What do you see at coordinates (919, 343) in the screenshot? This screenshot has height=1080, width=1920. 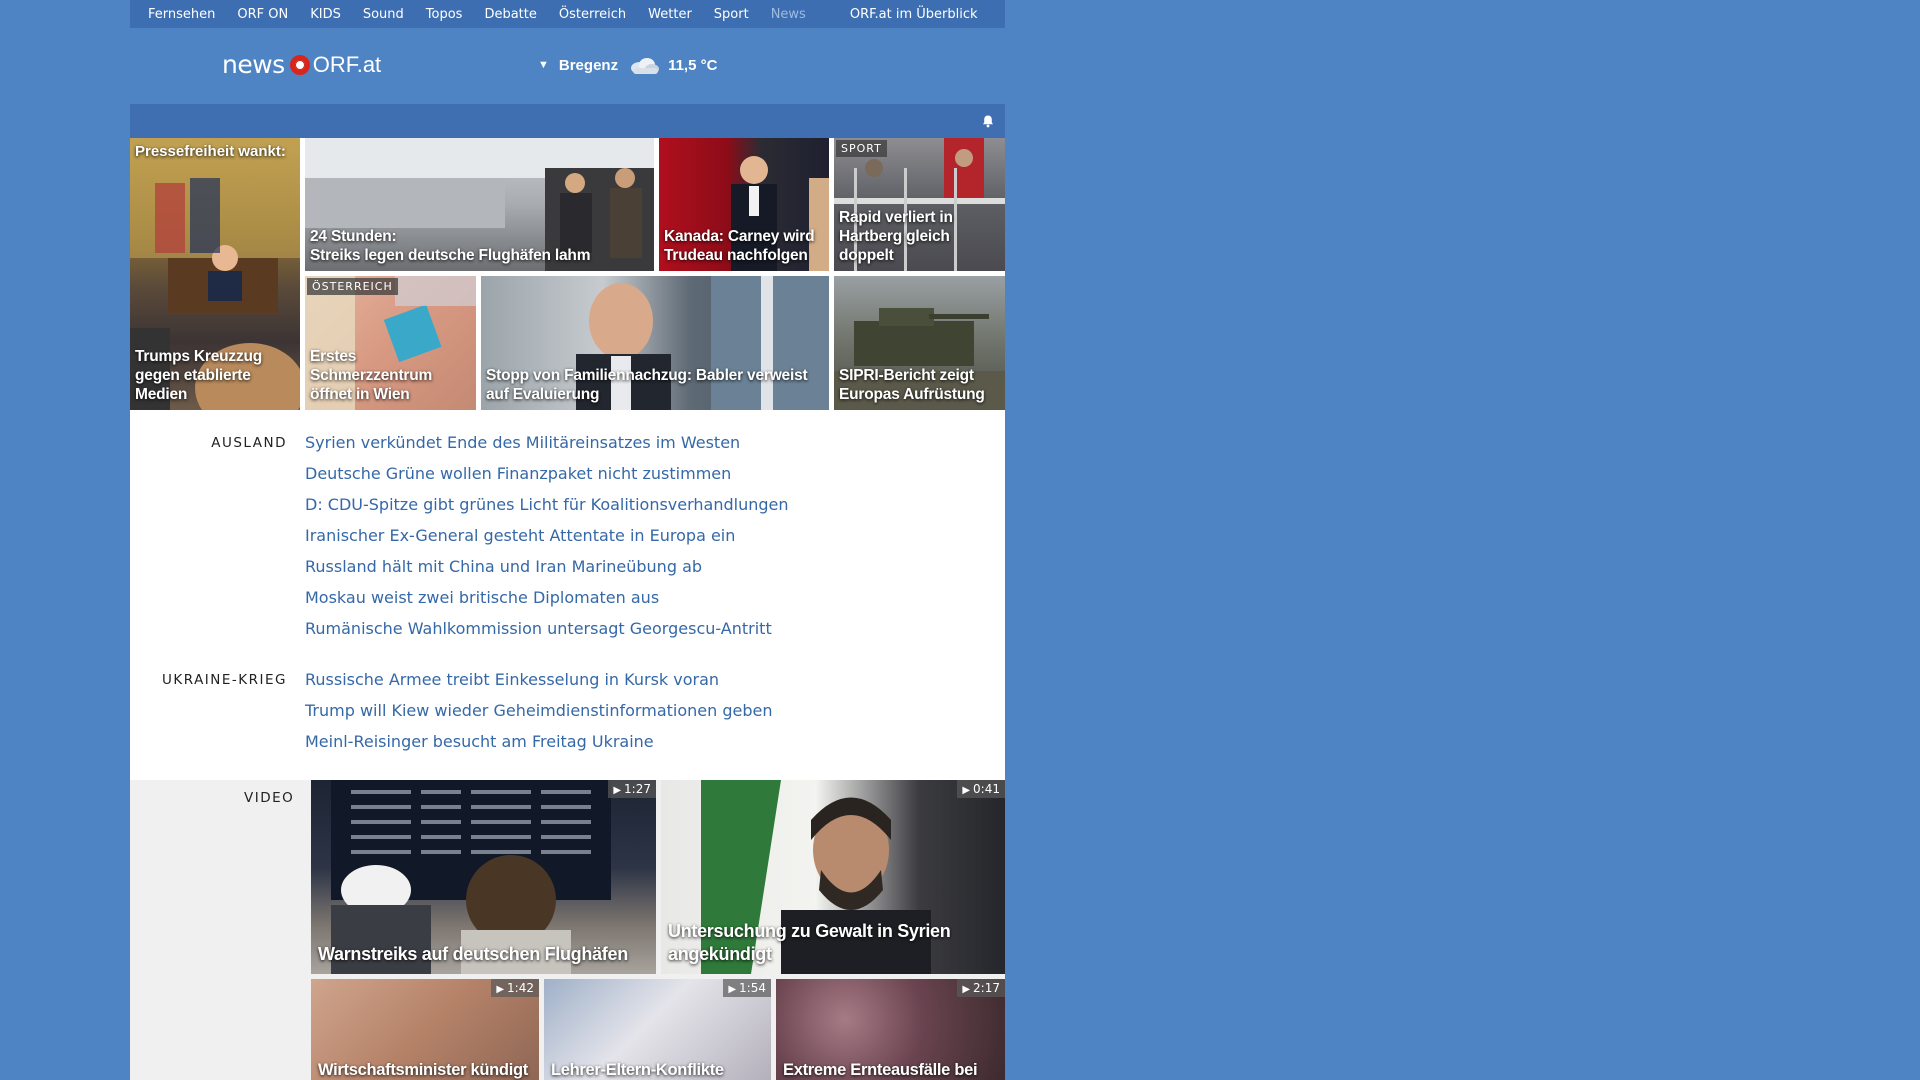 I see `teaser-sipri: SIPRI-Bericht zeigt Europas Aufrüstung` at bounding box center [919, 343].